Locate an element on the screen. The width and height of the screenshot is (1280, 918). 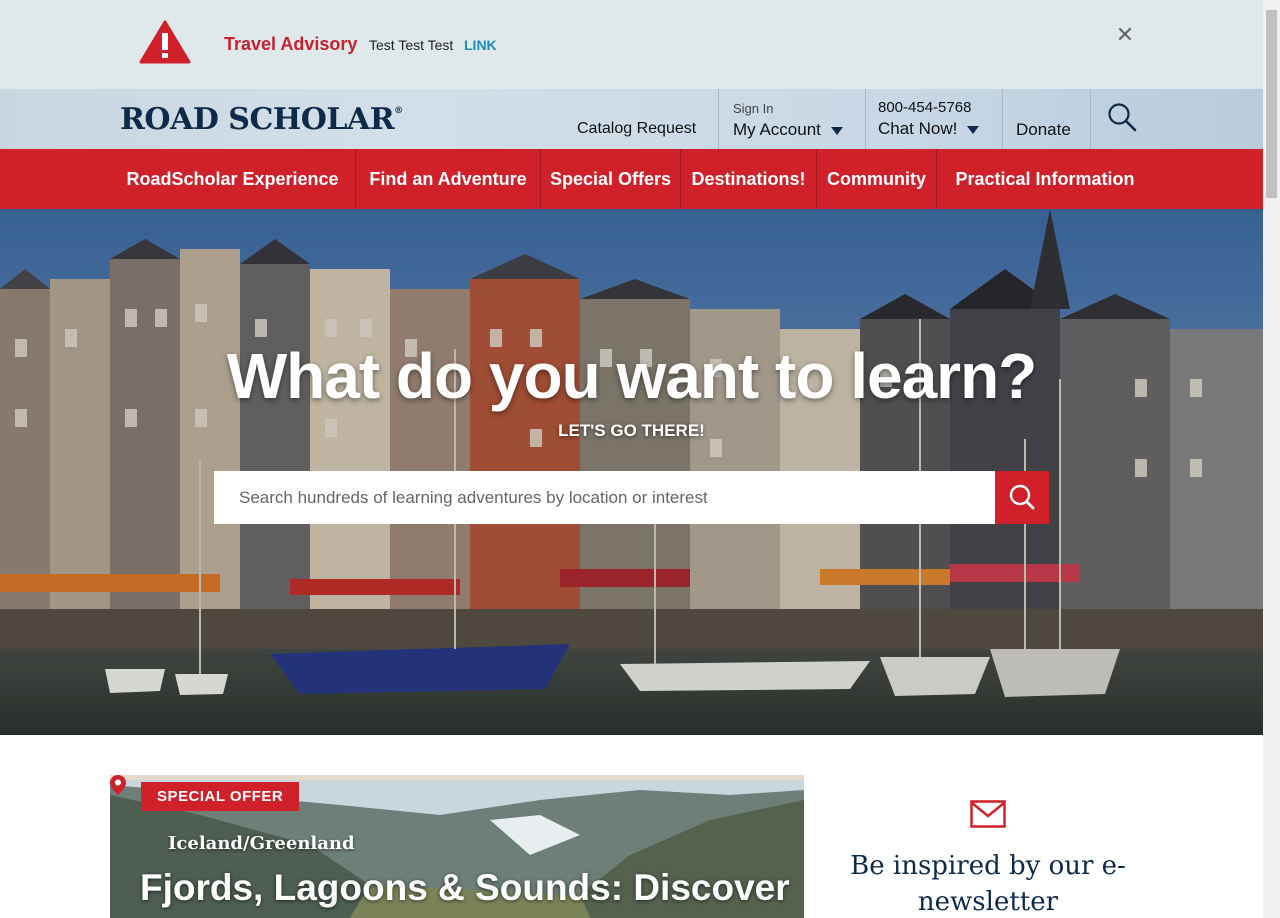
nav-item-find-an-adventure: Find an Adventure is located at coordinates (448, 179).